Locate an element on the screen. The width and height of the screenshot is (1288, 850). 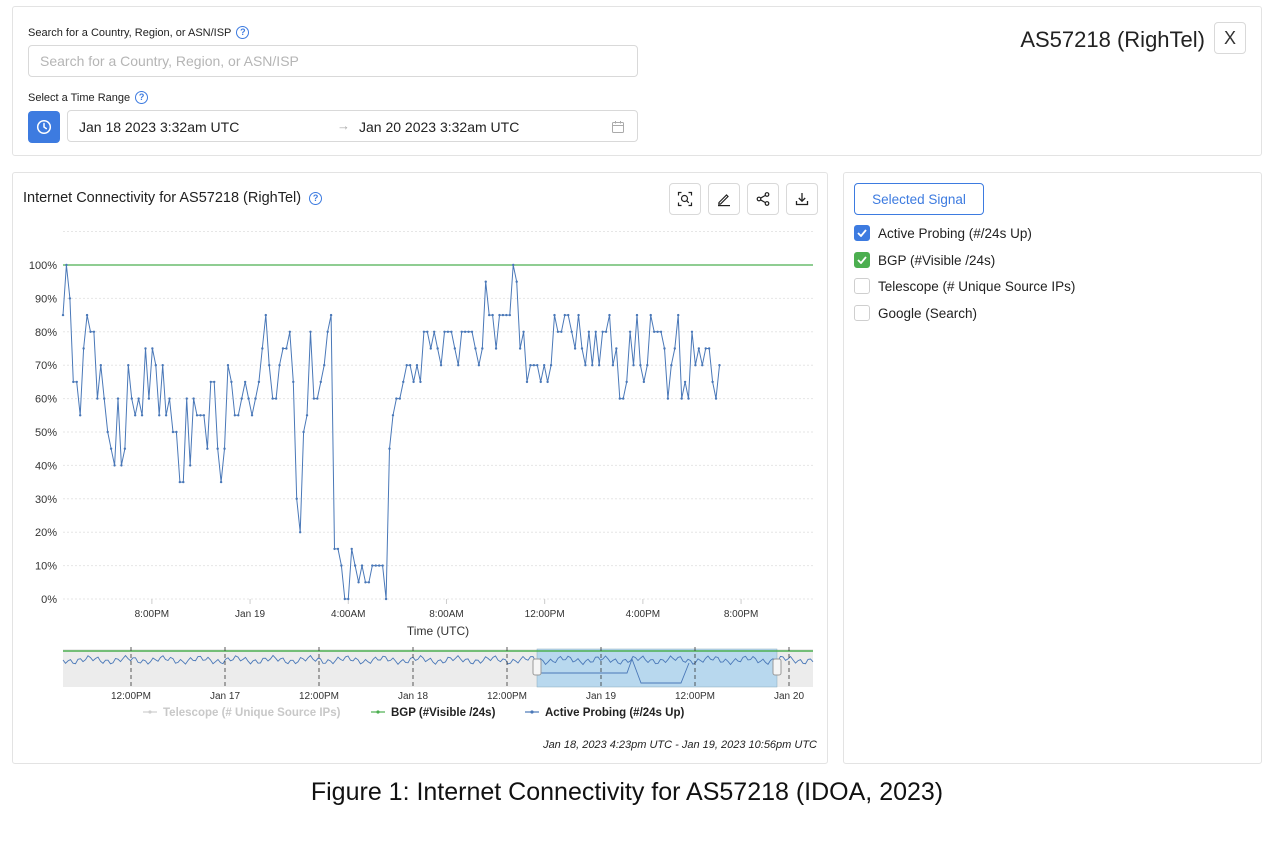
signal-bgp: BGP (#Visible /24s) is located at coordinates (924, 260).